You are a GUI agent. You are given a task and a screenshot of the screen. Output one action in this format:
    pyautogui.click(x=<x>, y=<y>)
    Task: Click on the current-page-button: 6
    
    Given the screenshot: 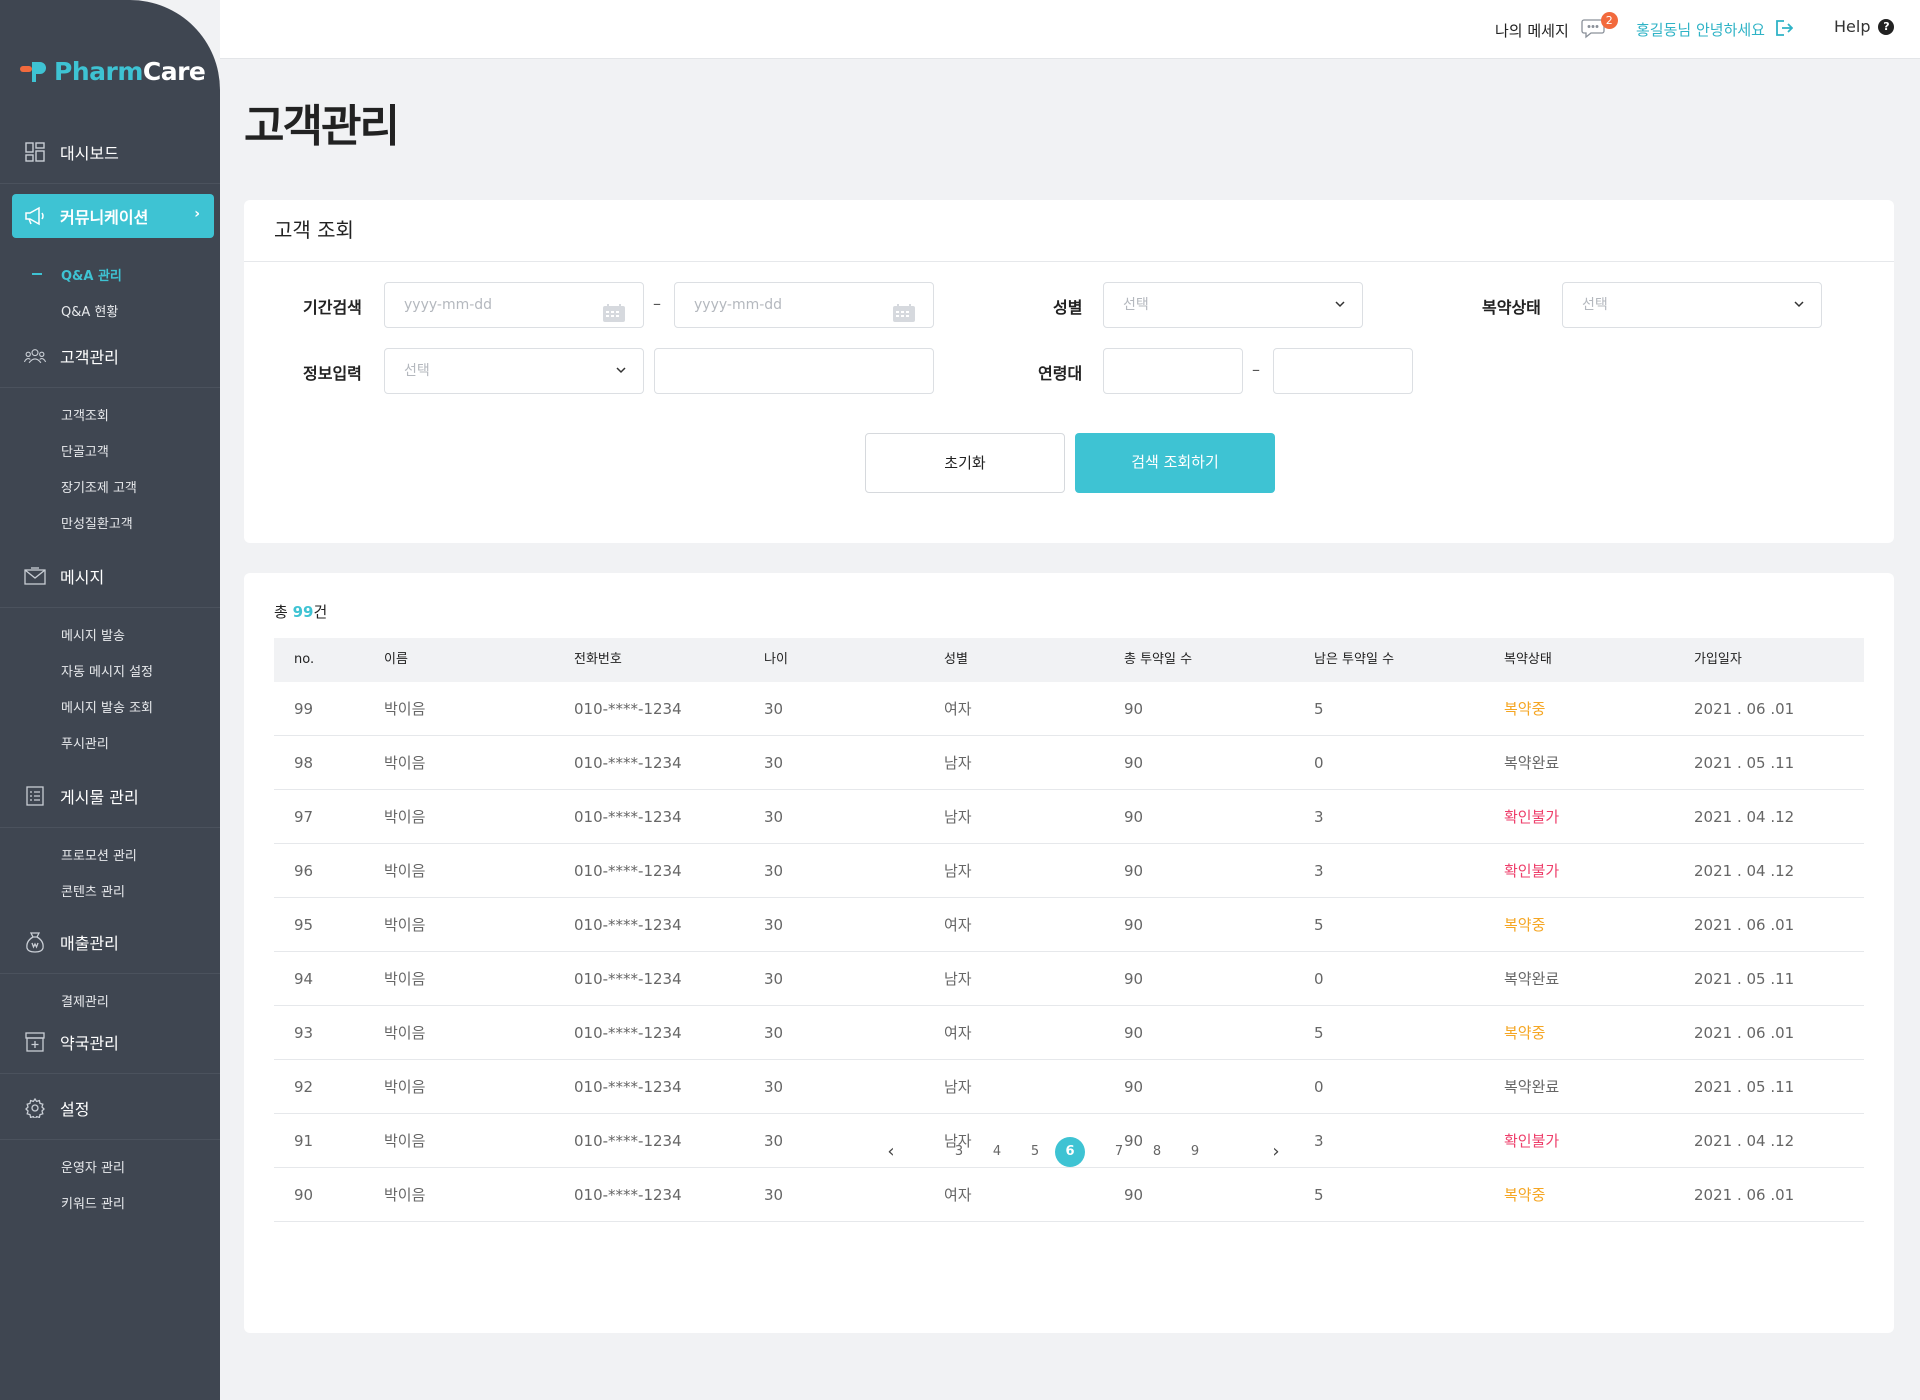 What is the action you would take?
    pyautogui.click(x=1070, y=1152)
    